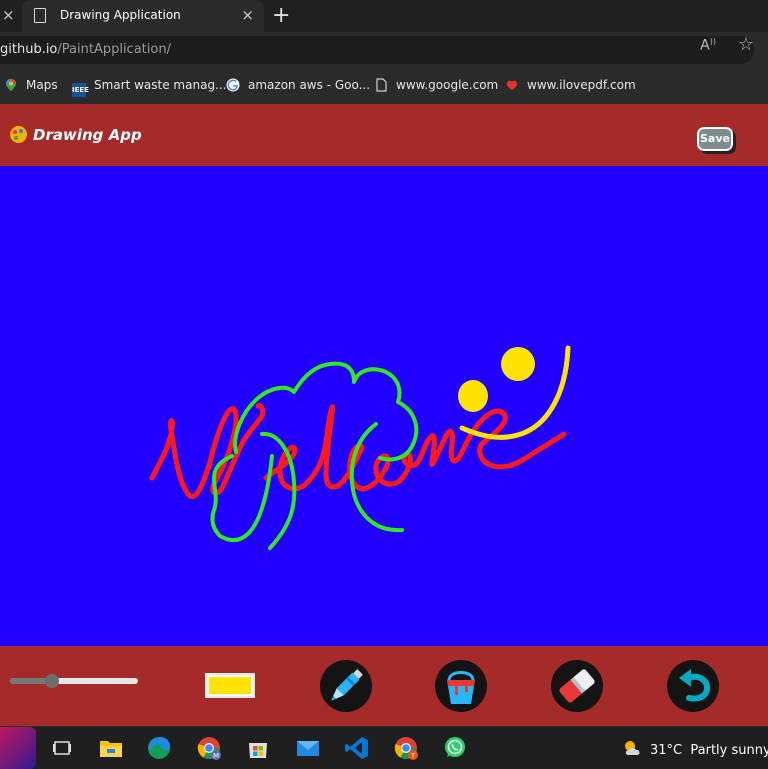 This screenshot has height=769, width=768. What do you see at coordinates (207, 451) in the screenshot?
I see `welcome-stroke` at bounding box center [207, 451].